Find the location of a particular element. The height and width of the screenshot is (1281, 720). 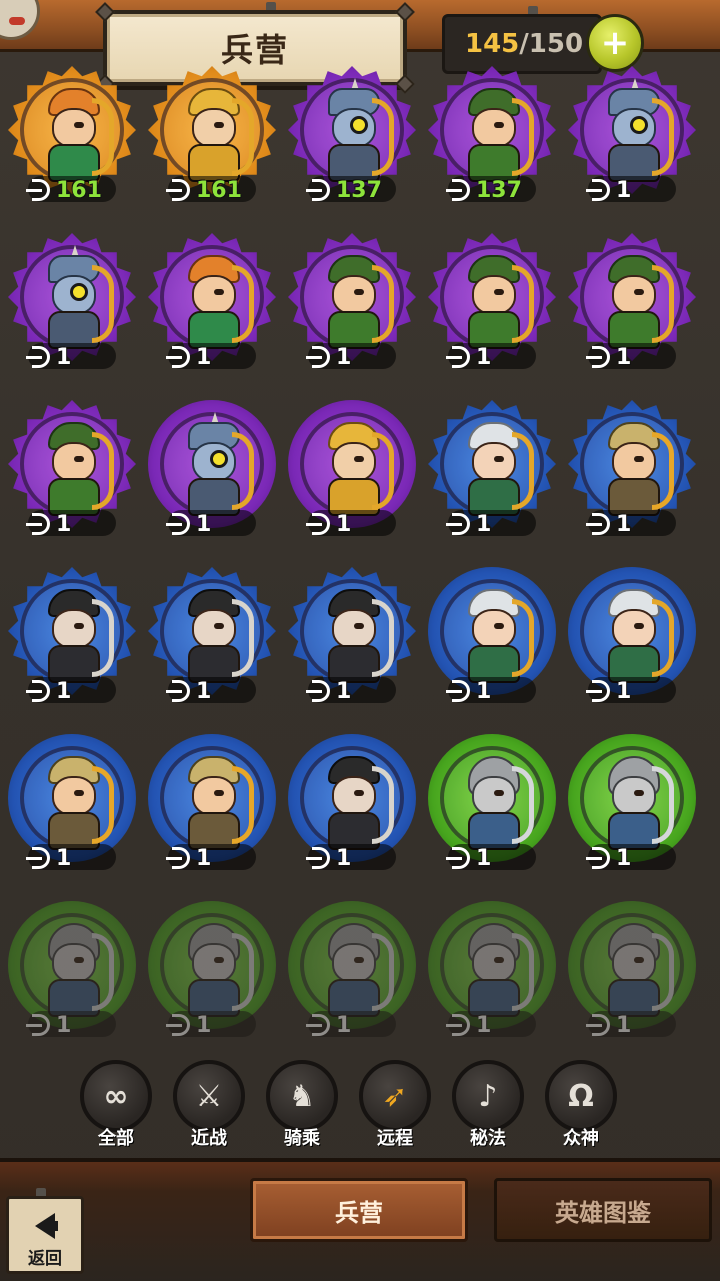

tab-hero-codex-label: 英雄图鉴 is located at coordinates (603, 1212).